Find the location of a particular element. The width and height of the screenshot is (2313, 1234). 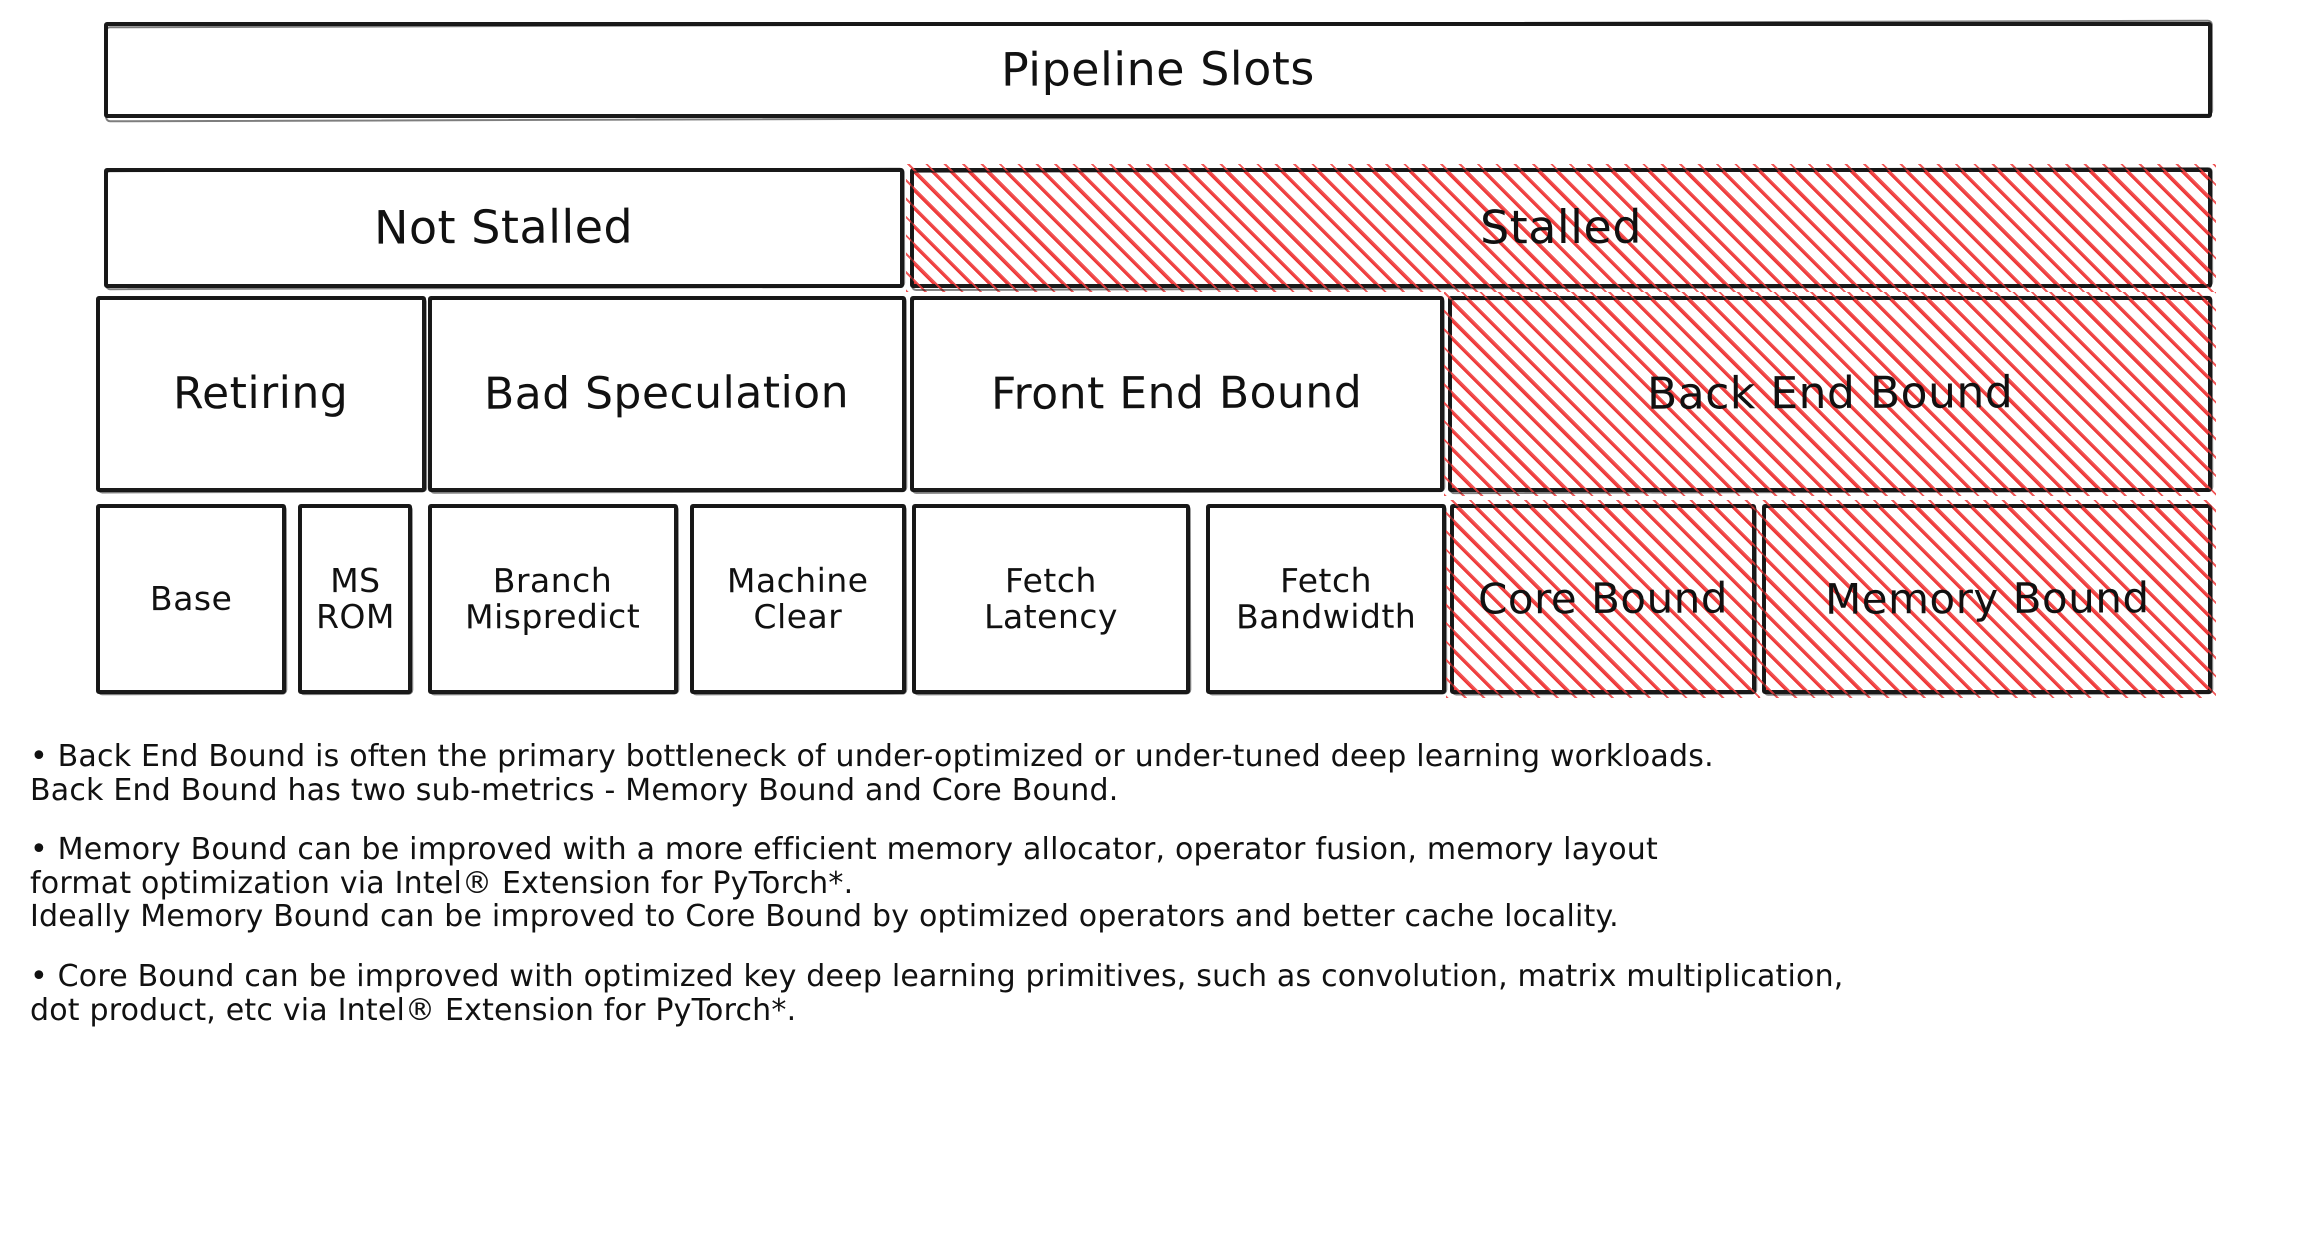

box-fetch-bandwidth: Fetch Bandwidth is located at coordinates (1326, 599).